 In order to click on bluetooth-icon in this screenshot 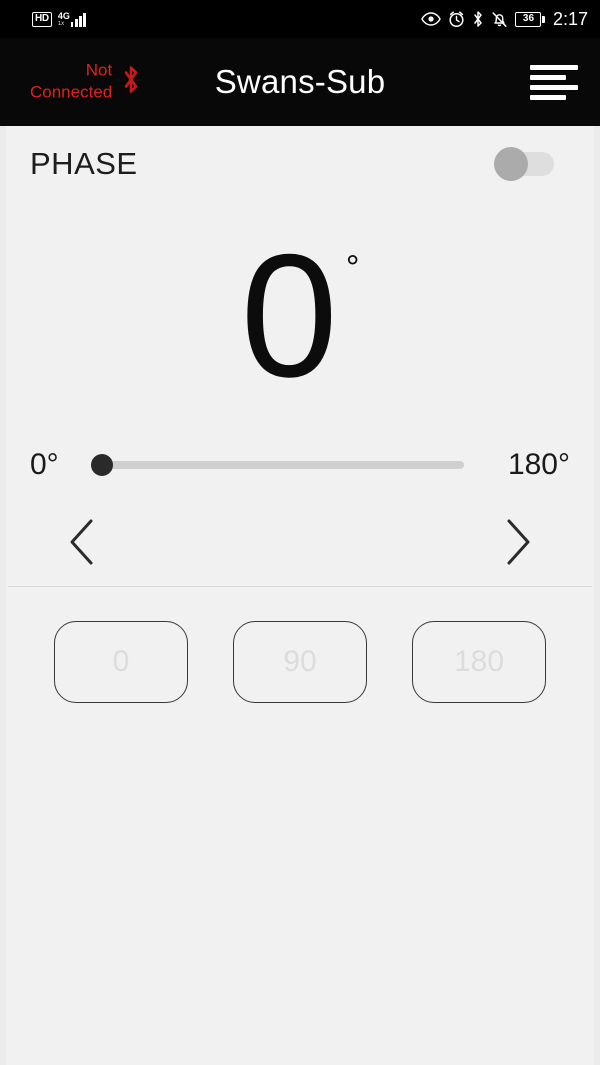, I will do `click(478, 19)`.